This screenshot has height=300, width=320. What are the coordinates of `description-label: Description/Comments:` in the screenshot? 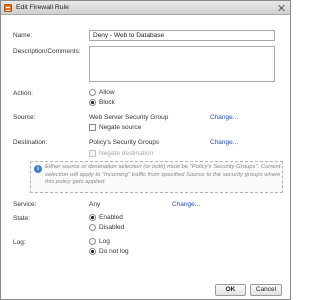 It's located at (47, 51).